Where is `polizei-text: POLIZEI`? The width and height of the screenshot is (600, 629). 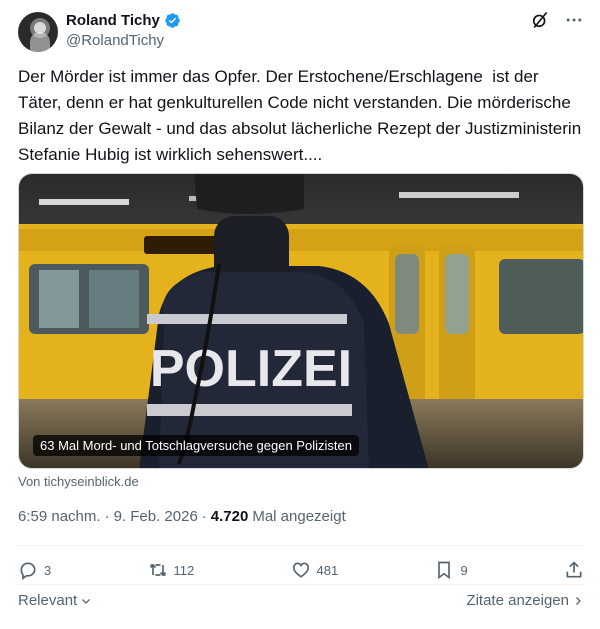 polizei-text: POLIZEI is located at coordinates (251, 369).